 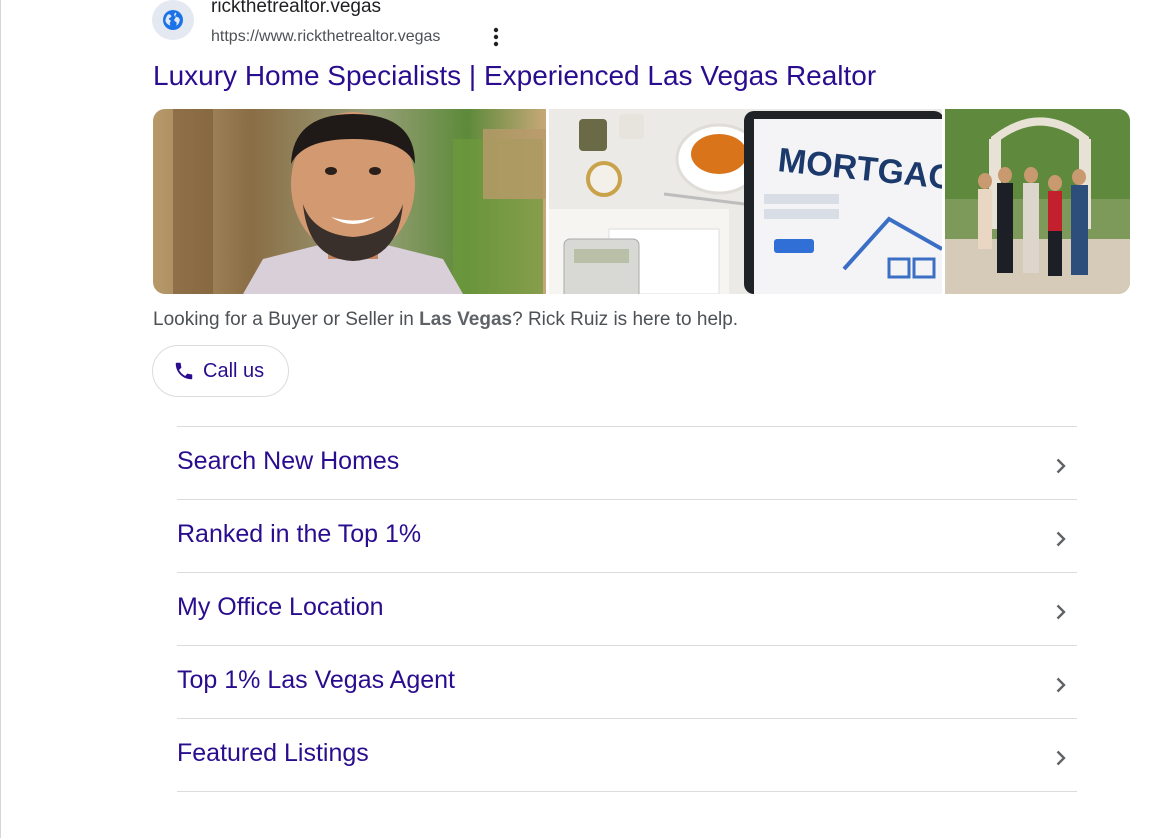 I want to click on site-url: https://www.rickthetrealtor.vegas, so click(x=325, y=37).